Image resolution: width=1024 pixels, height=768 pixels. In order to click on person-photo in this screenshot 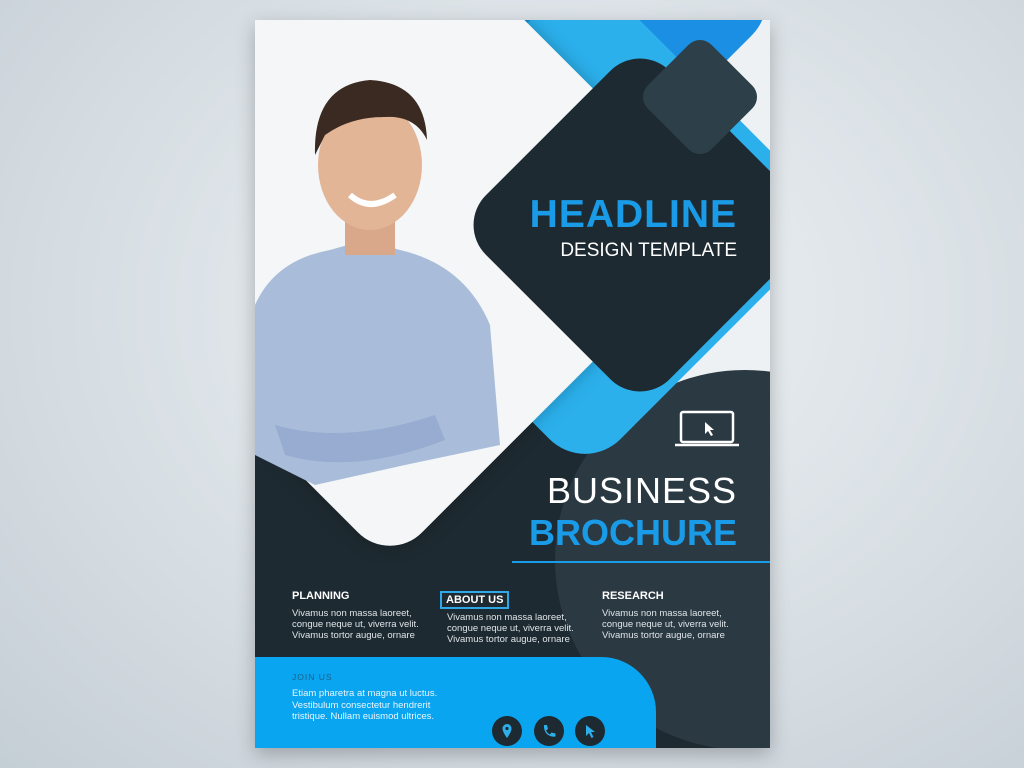, I will do `click(377, 282)`.